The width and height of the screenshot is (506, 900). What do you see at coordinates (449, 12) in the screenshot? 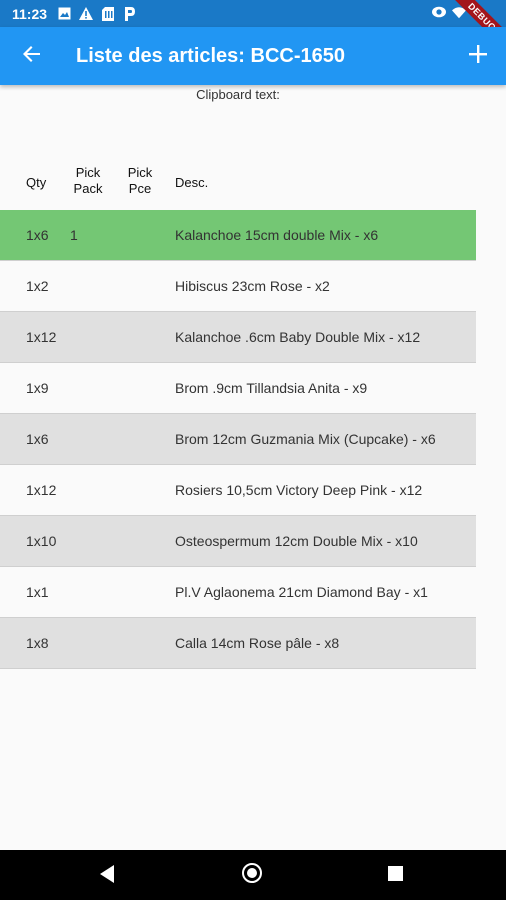
I see `status-right-icons` at bounding box center [449, 12].